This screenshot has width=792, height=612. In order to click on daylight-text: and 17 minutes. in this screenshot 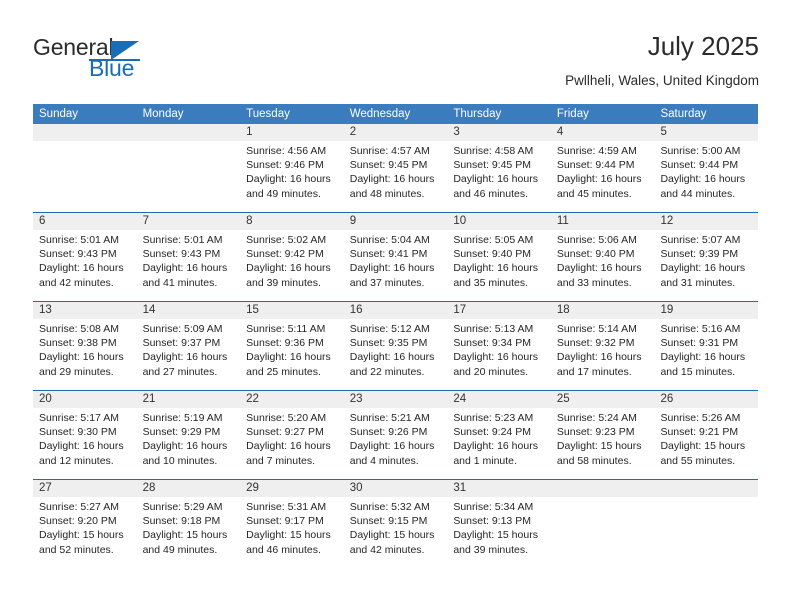, I will do `click(594, 371)`.